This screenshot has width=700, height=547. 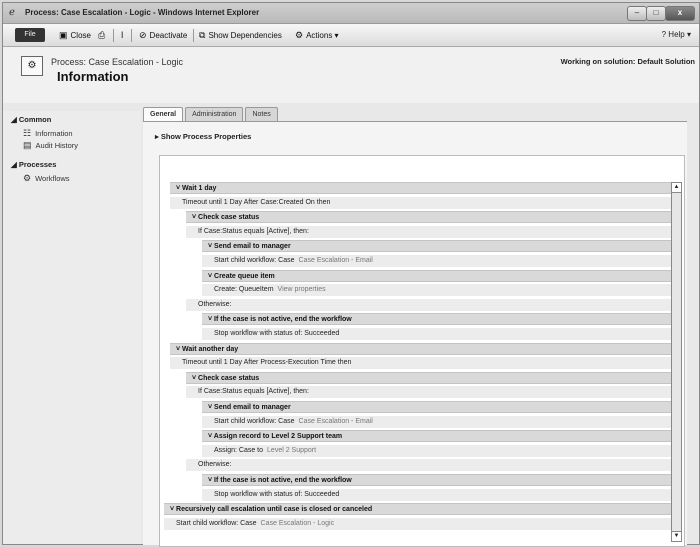 I want to click on pin-button: ǀ, so click(x=122, y=35).